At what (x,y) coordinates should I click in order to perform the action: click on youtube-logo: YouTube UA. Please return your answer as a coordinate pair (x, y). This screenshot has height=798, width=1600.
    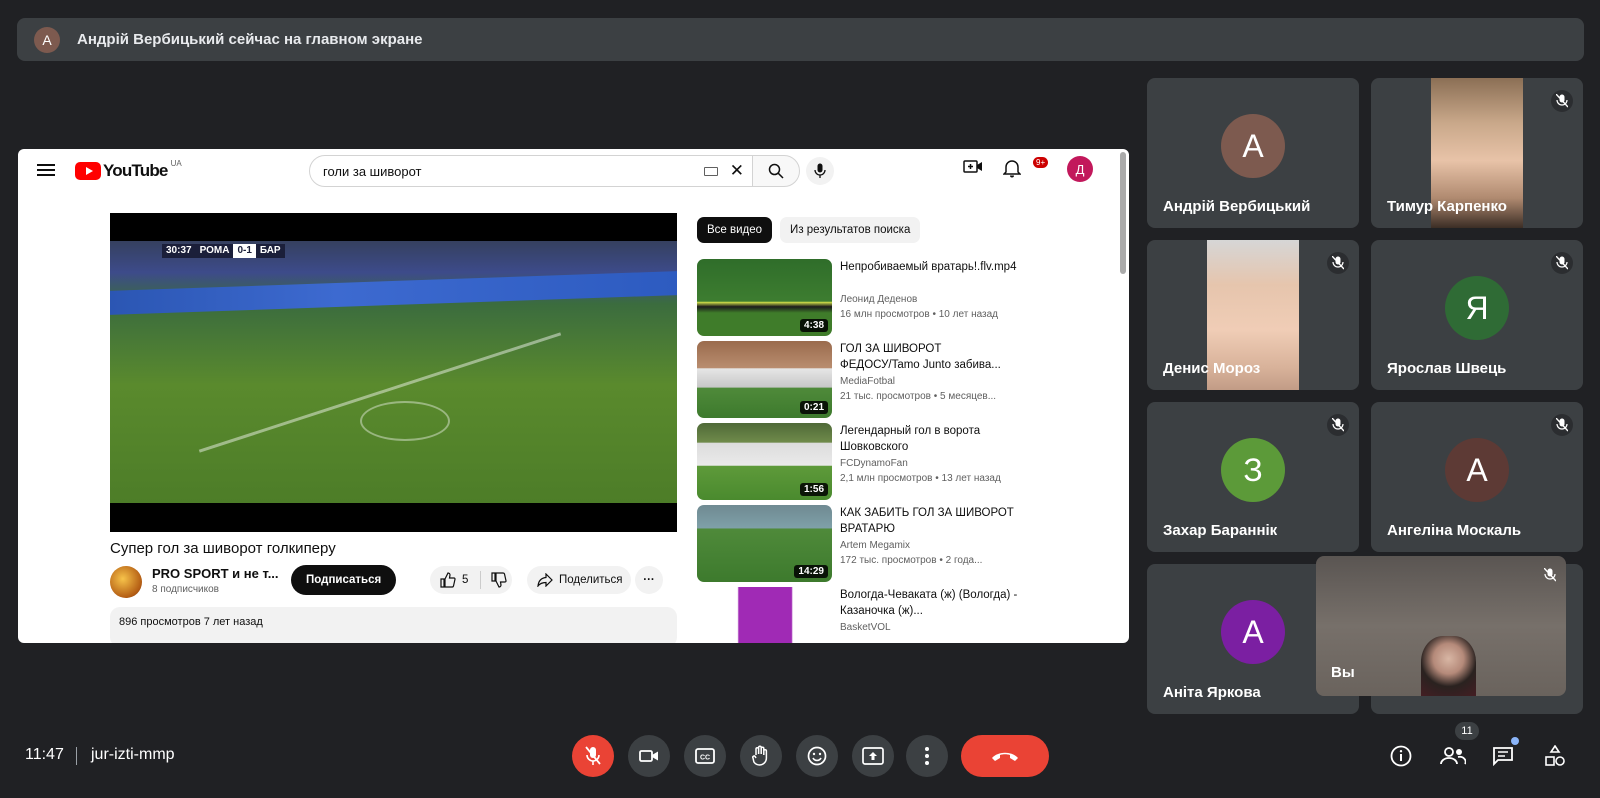
    Looking at the image, I should click on (128, 170).